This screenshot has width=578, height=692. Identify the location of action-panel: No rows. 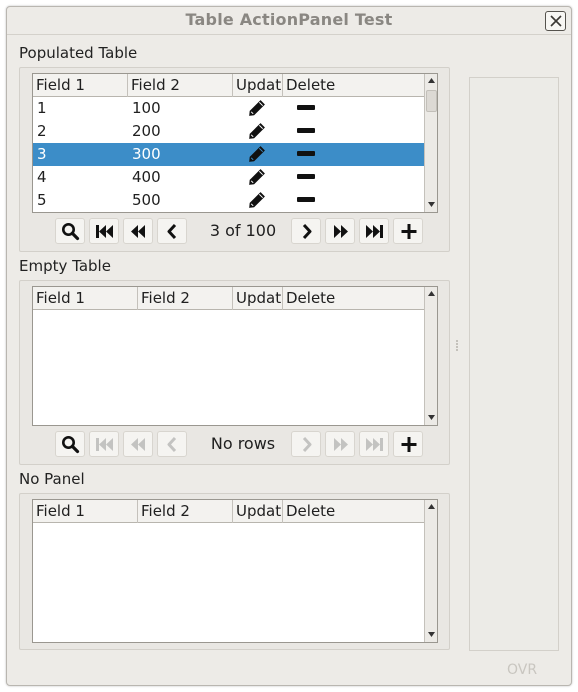
(242, 444).